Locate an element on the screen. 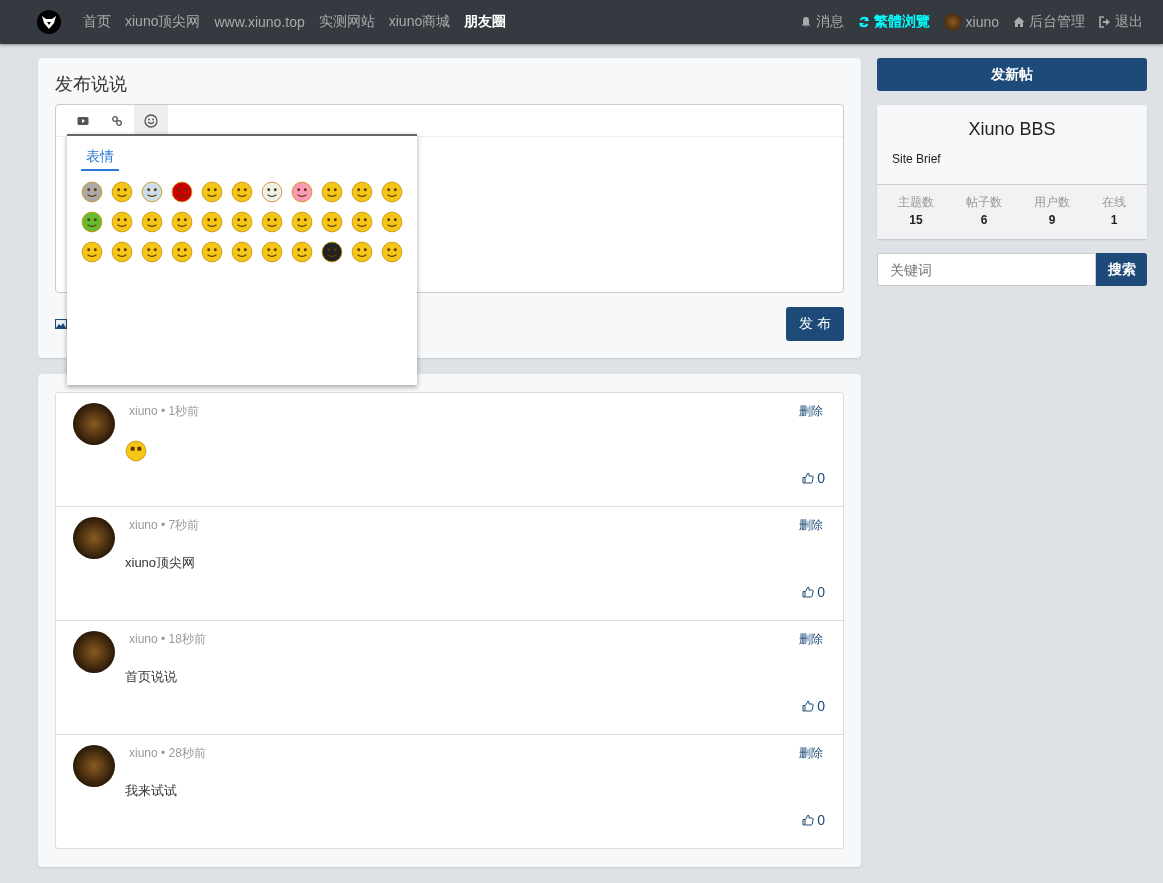 This screenshot has height=883, width=1163. post-meta: xiuno • 28秒前 is located at coordinates (167, 753).